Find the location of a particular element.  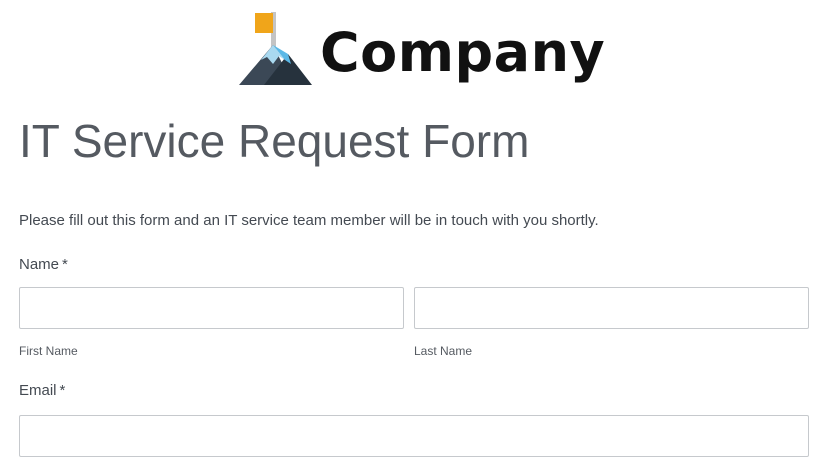

last-name-input is located at coordinates (611, 308).